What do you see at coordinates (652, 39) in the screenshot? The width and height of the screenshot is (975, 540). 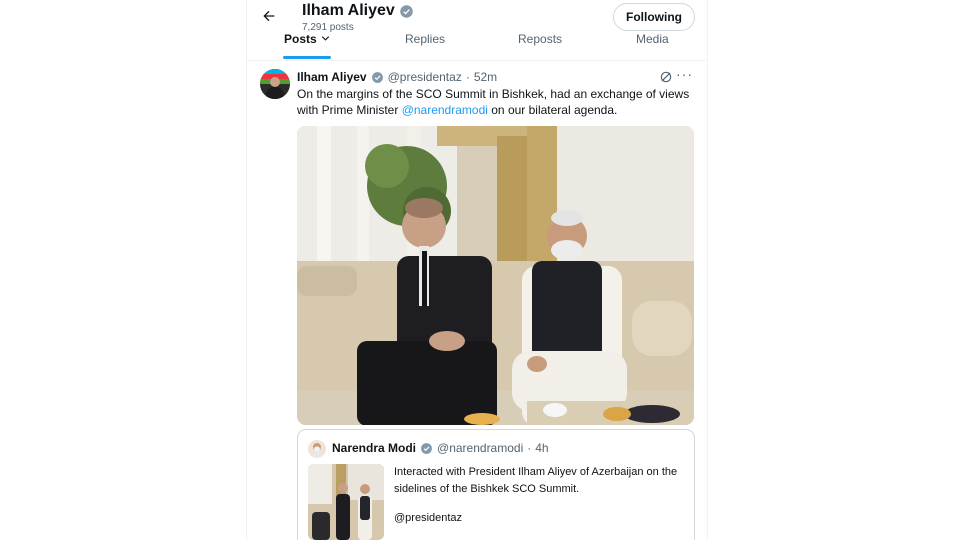 I see `tab-media: Media` at bounding box center [652, 39].